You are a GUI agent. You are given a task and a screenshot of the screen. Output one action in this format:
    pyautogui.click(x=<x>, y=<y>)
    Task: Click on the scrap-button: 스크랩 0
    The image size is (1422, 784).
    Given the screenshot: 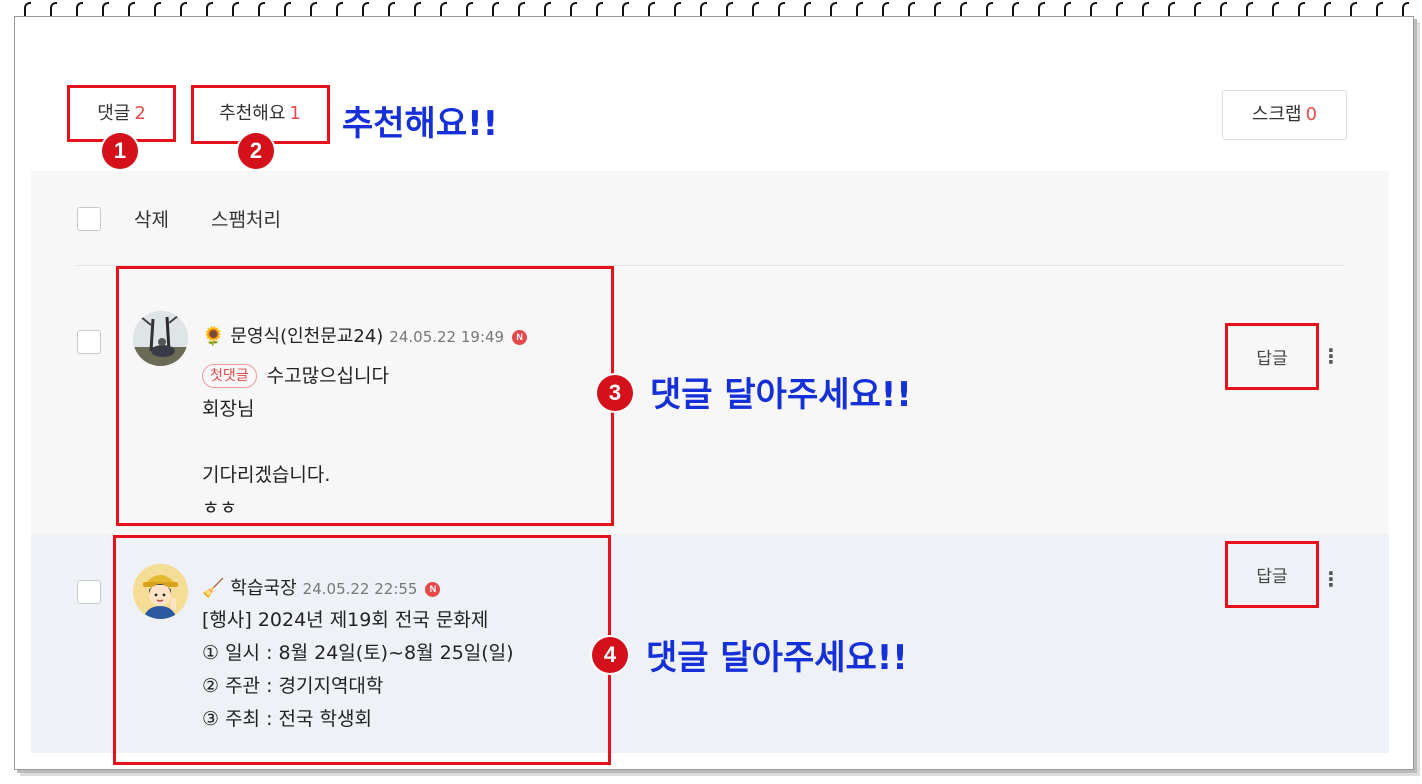 What is the action you would take?
    pyautogui.click(x=1284, y=115)
    